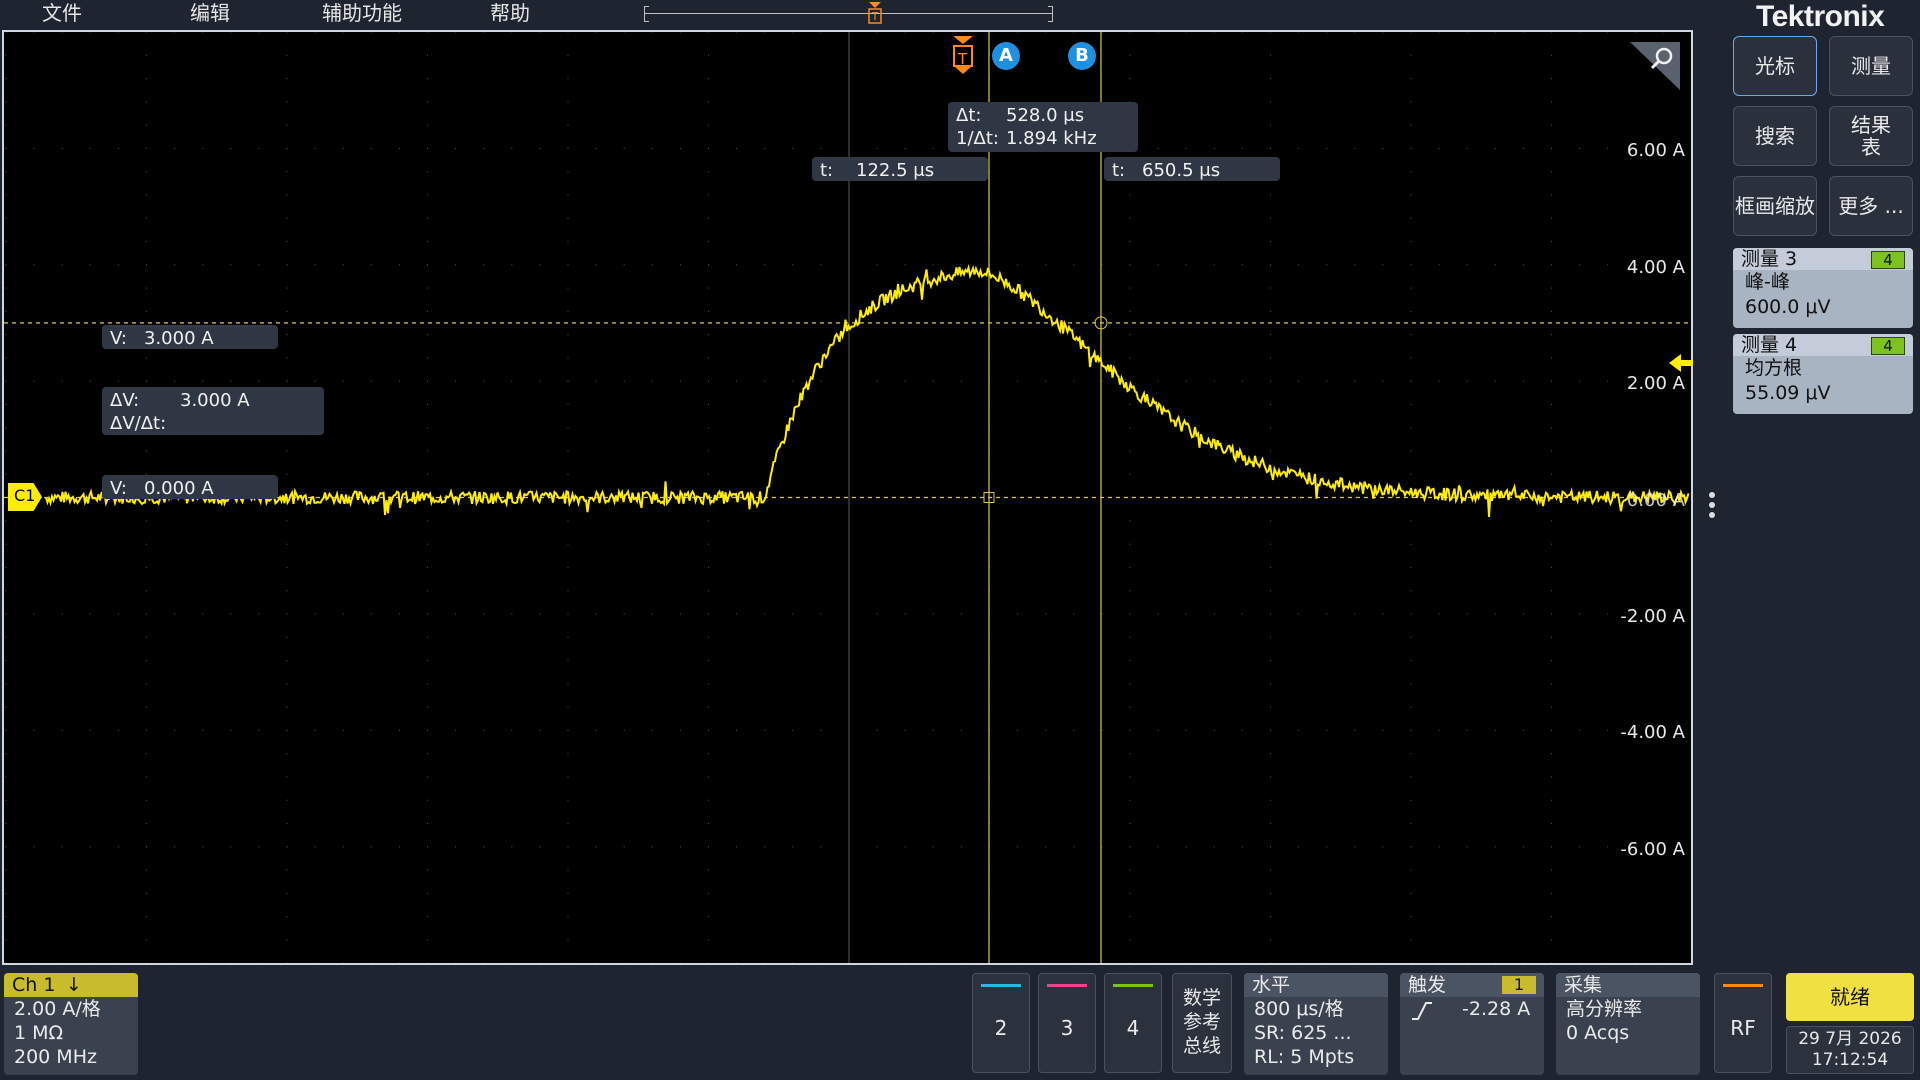 Image resolution: width=1920 pixels, height=1080 pixels. Describe the element at coordinates (1201, 998) in the screenshot. I see `math-label: 数学` at that location.